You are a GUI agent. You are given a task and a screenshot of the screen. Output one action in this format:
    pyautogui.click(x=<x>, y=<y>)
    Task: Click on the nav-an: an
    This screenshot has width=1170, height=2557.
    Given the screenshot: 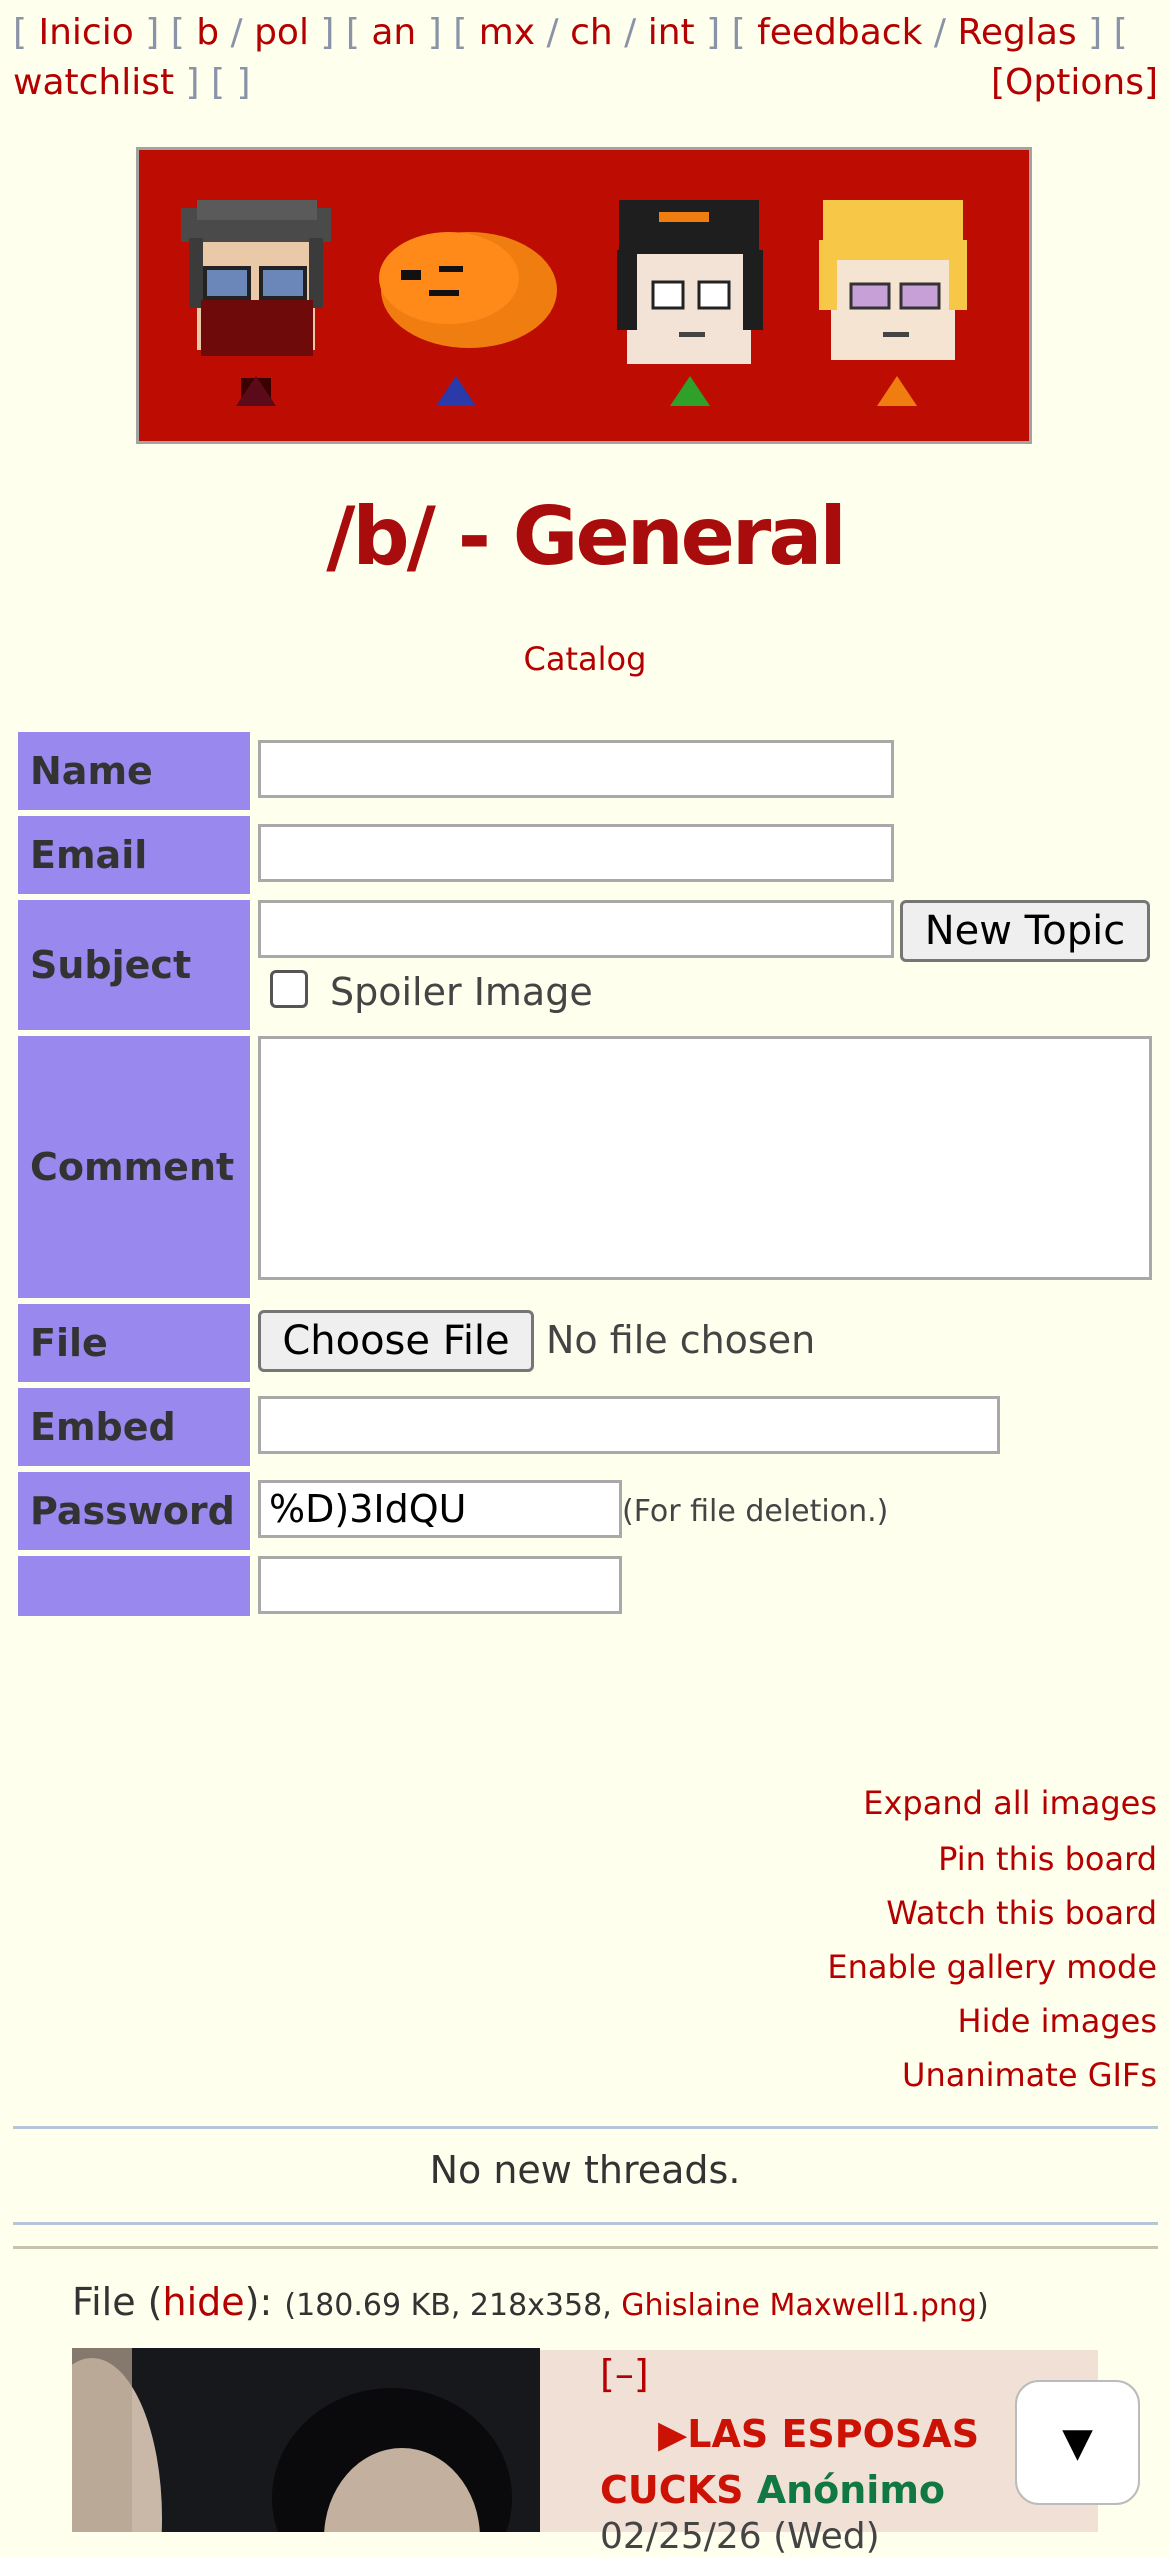 What is the action you would take?
    pyautogui.click(x=393, y=32)
    